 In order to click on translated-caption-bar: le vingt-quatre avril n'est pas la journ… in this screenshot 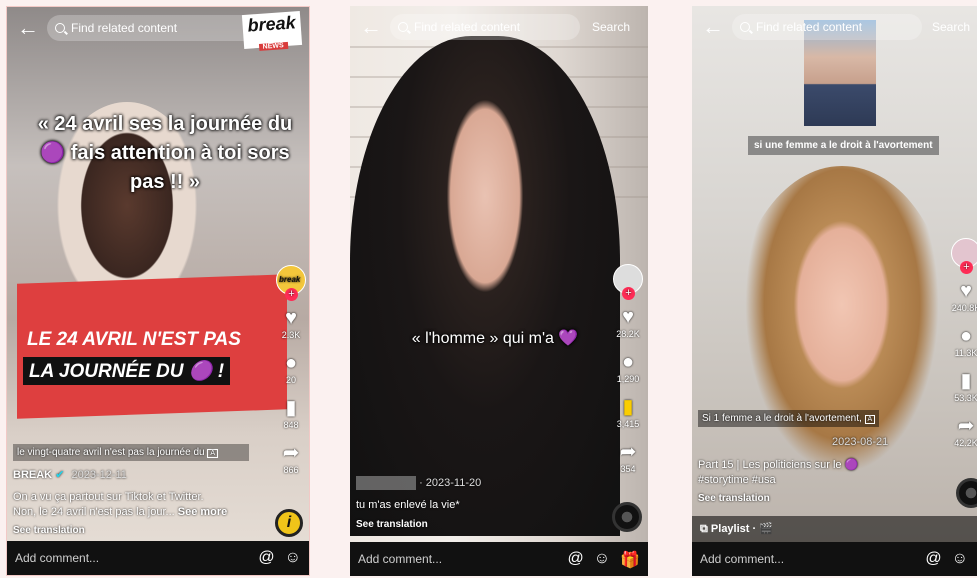, I will do `click(131, 452)`.